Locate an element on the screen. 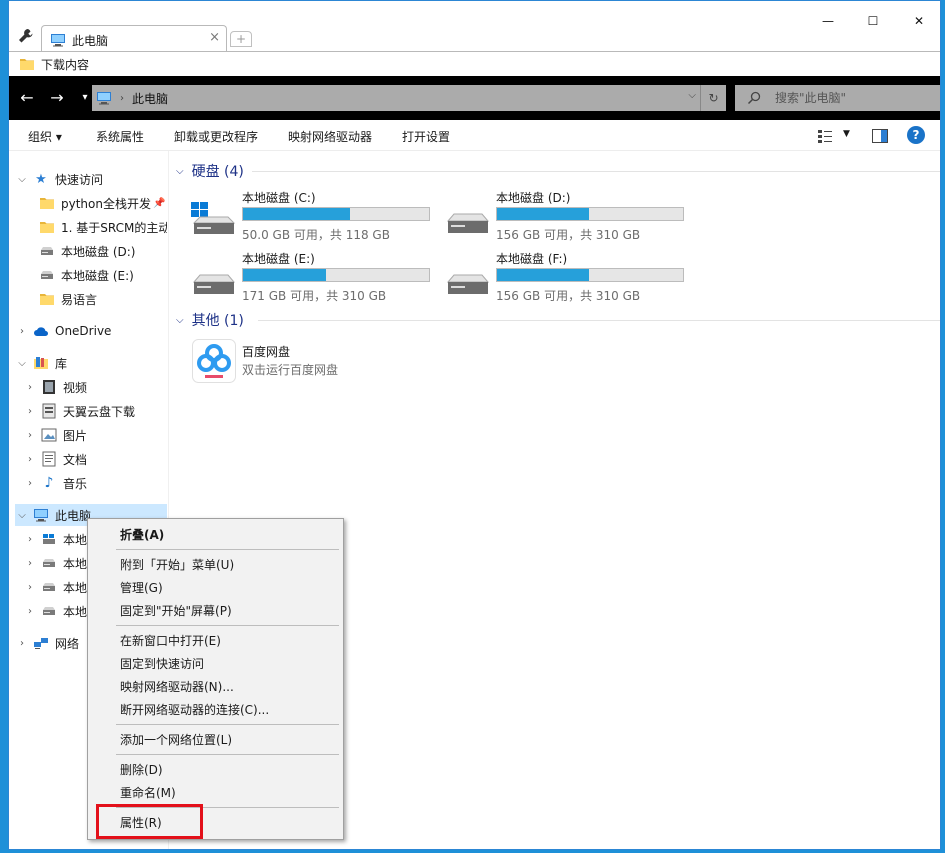 The height and width of the screenshot is (853, 945). app-baidu-netdisk: 百度网盘 双击运行百度网盘 is located at coordinates (315, 364).